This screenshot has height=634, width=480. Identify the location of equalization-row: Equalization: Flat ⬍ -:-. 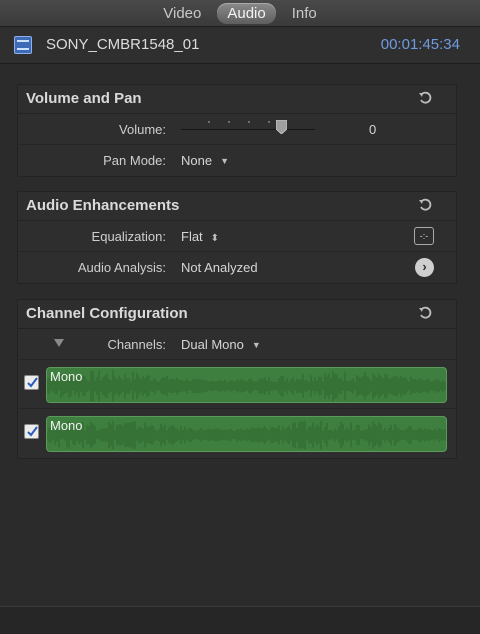
(237, 236).